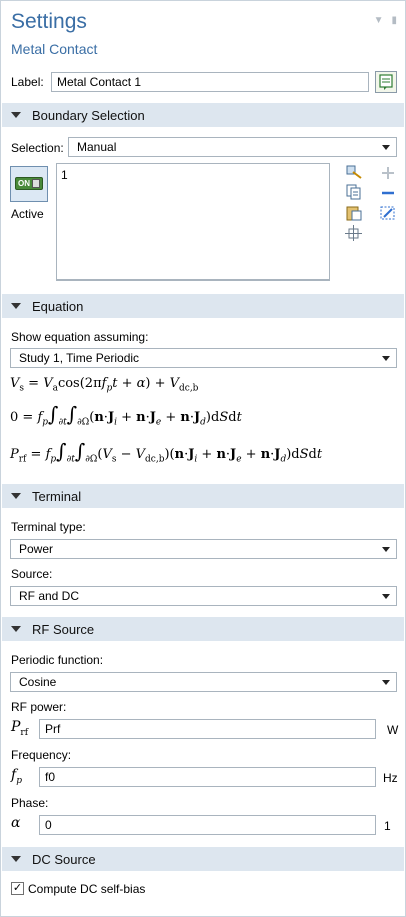 This screenshot has width=406, height=917. I want to click on periodic-function-dropdown: Cosine, so click(203, 682).